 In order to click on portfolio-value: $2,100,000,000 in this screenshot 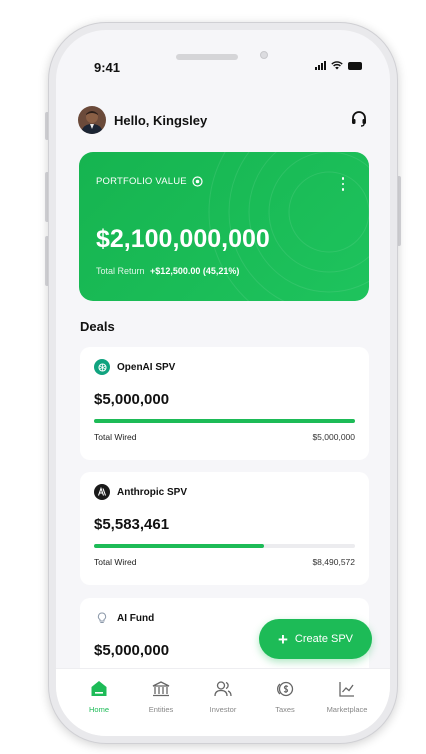, I will do `click(183, 239)`.